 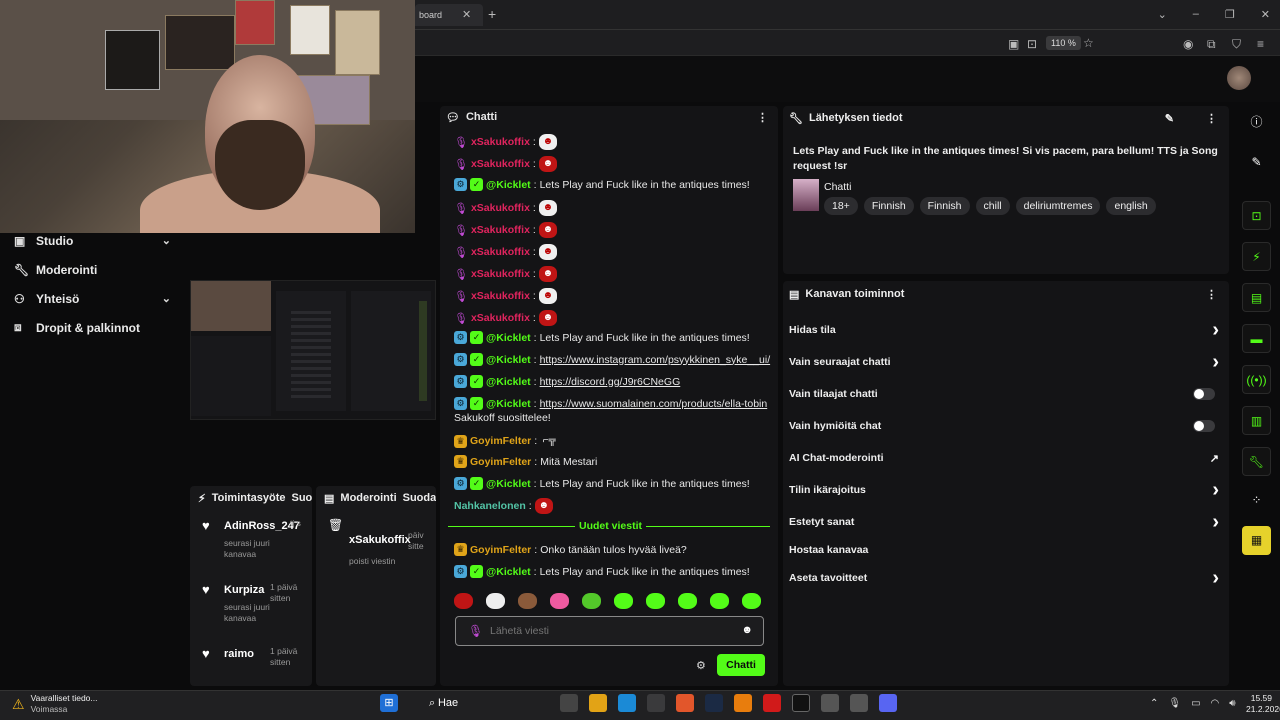 What do you see at coordinates (92, 269) in the screenshot?
I see `nav-item-moderointi: 🔧︎ Moderointi` at bounding box center [92, 269].